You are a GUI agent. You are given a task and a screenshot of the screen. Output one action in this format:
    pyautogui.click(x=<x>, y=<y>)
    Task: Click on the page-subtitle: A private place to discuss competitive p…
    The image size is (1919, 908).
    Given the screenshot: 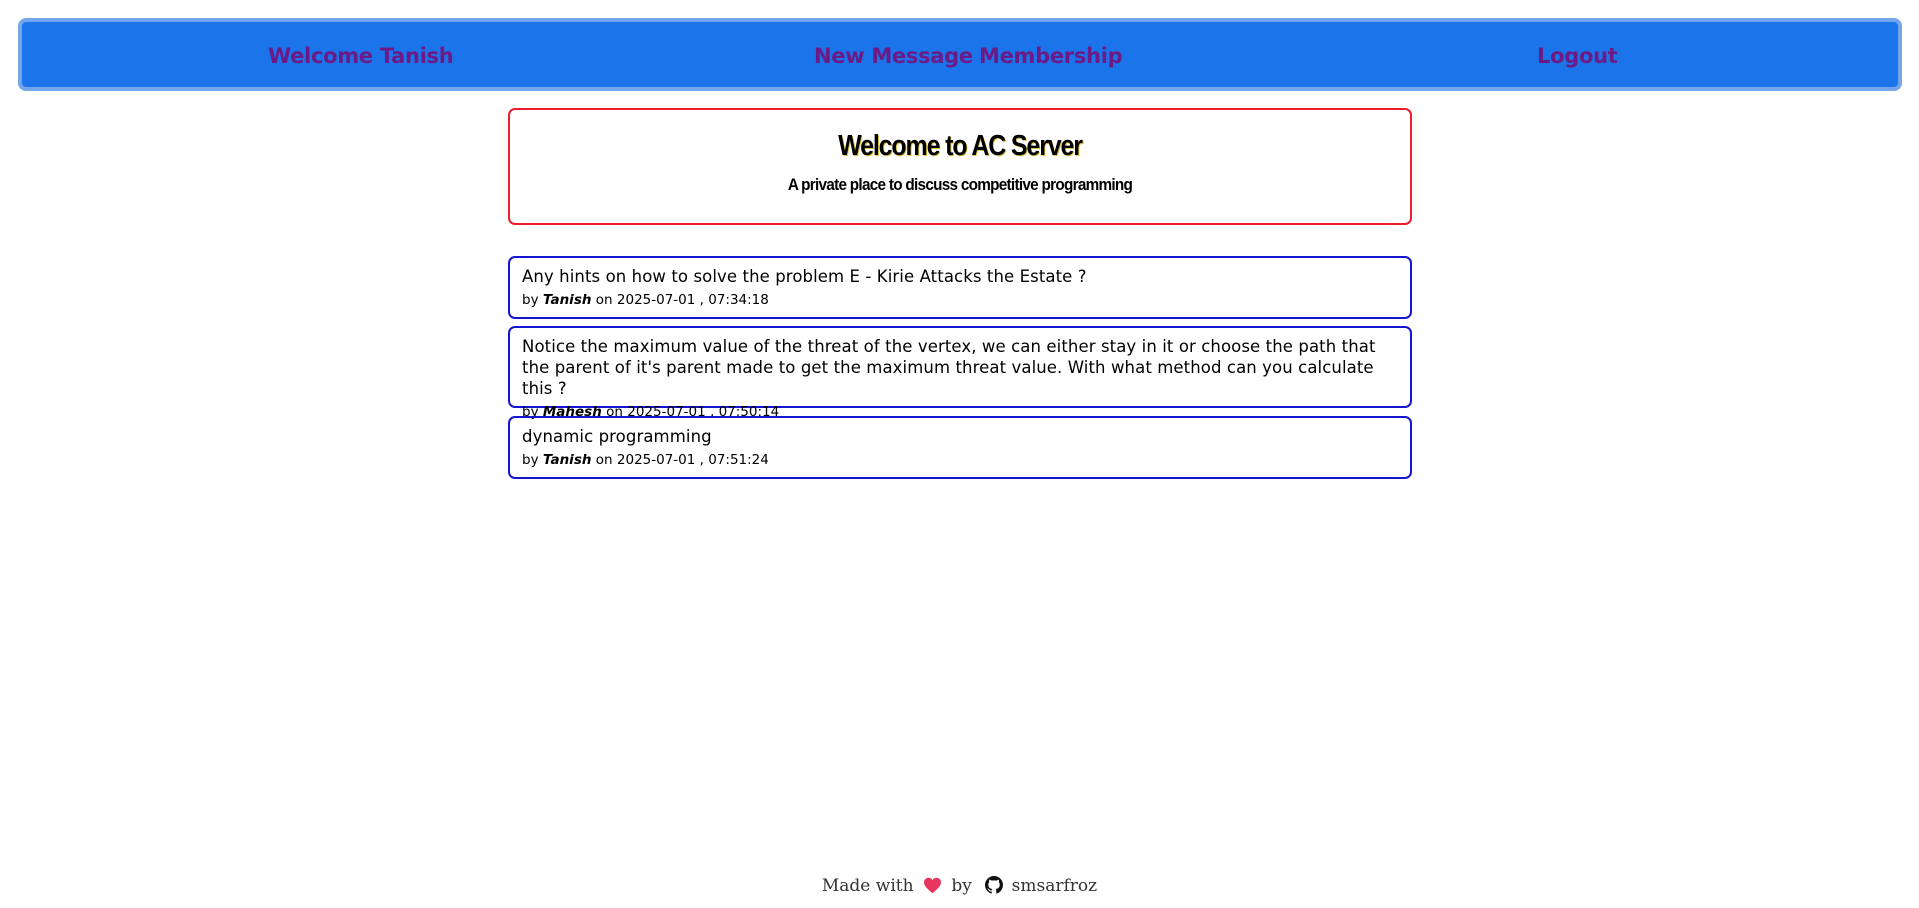 What is the action you would take?
    pyautogui.click(x=960, y=184)
    